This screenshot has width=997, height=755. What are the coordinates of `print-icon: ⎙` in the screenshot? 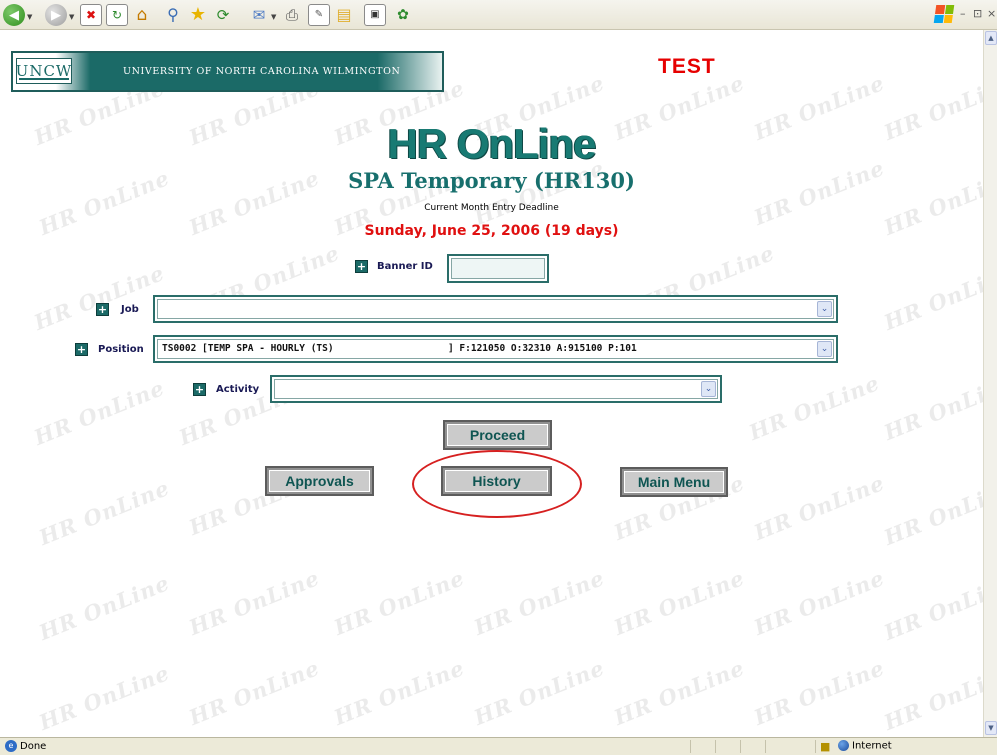 It's located at (292, 15).